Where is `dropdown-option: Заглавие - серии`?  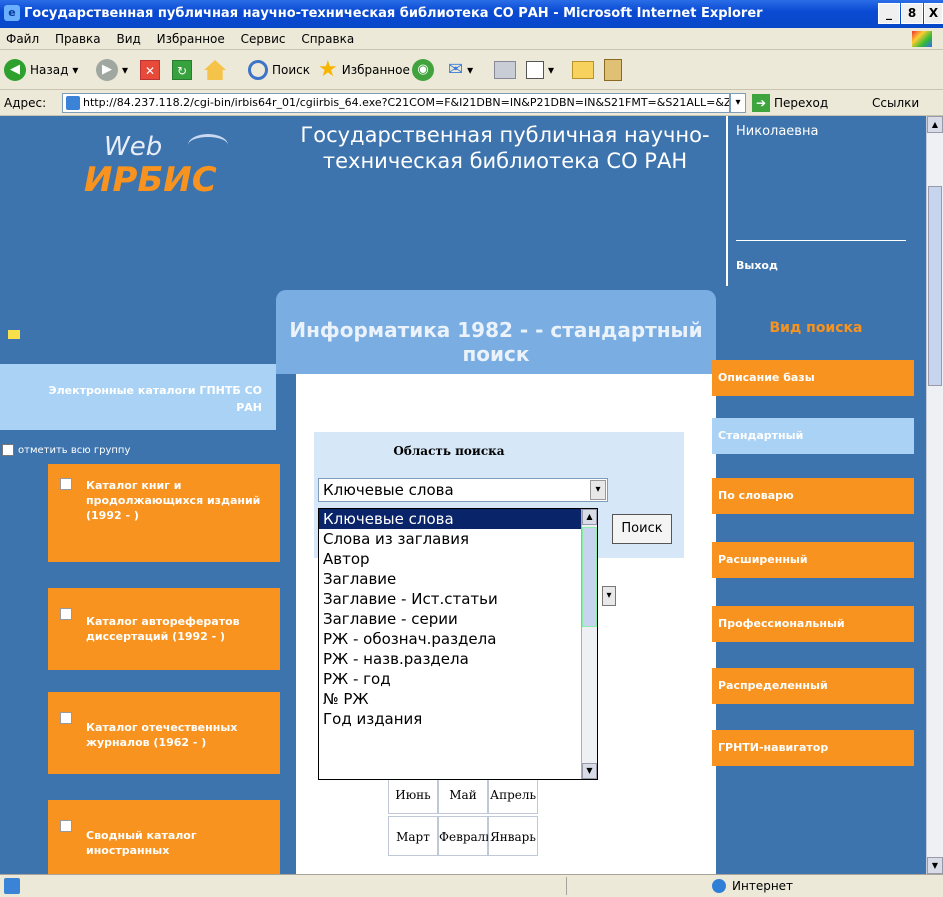 dropdown-option: Заглавие - серии is located at coordinates (458, 619).